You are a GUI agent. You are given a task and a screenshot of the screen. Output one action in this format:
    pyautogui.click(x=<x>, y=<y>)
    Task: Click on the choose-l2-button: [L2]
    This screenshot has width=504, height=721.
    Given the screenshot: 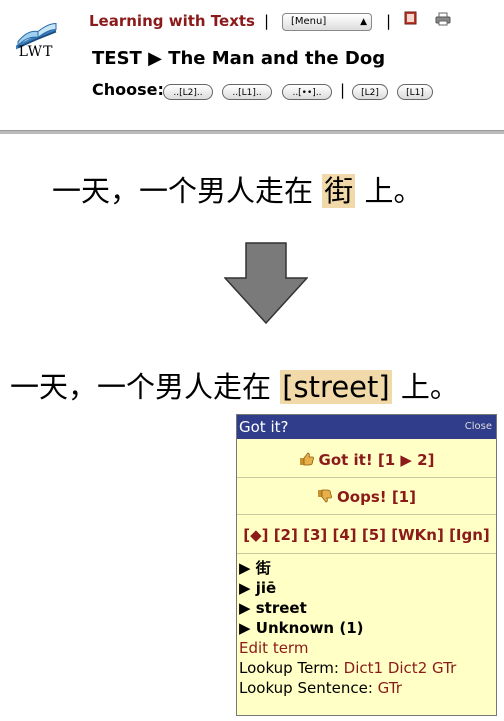 What is the action you would take?
    pyautogui.click(x=370, y=92)
    